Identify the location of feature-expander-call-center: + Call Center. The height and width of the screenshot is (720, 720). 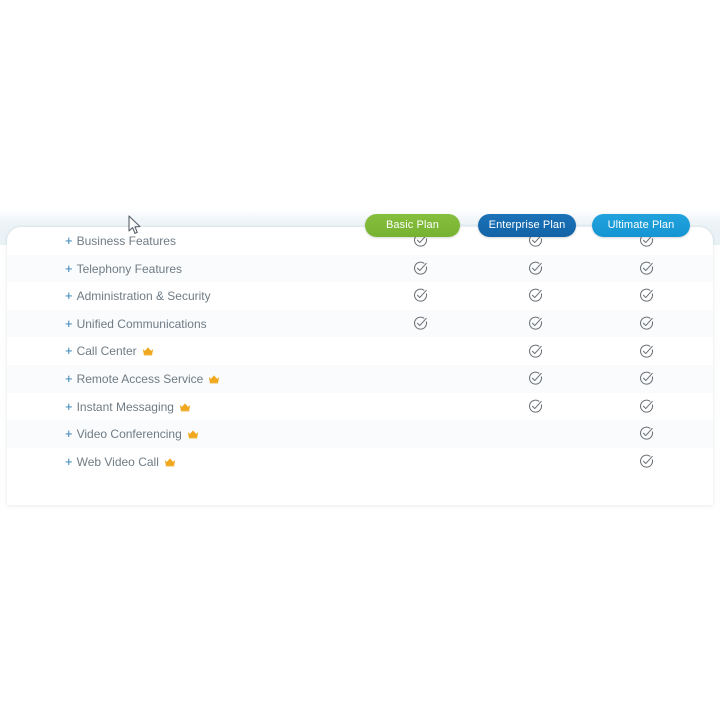
(109, 351).